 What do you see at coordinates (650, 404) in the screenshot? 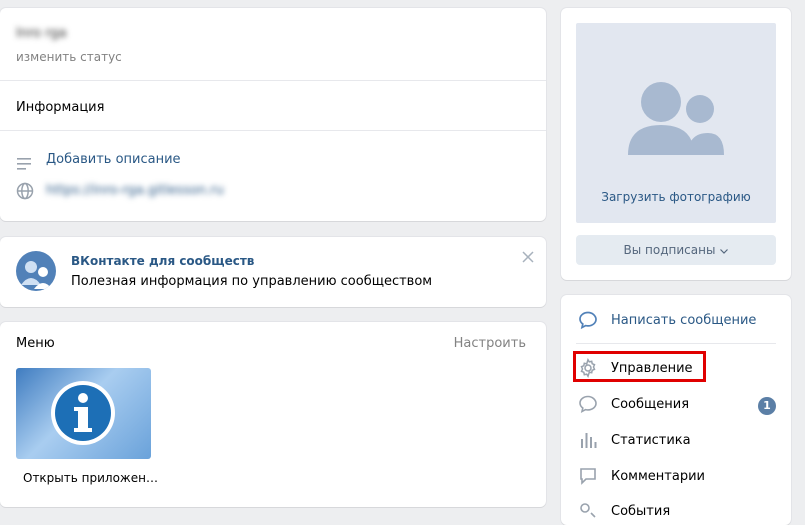
I see `messages-label: Сообщения` at bounding box center [650, 404].